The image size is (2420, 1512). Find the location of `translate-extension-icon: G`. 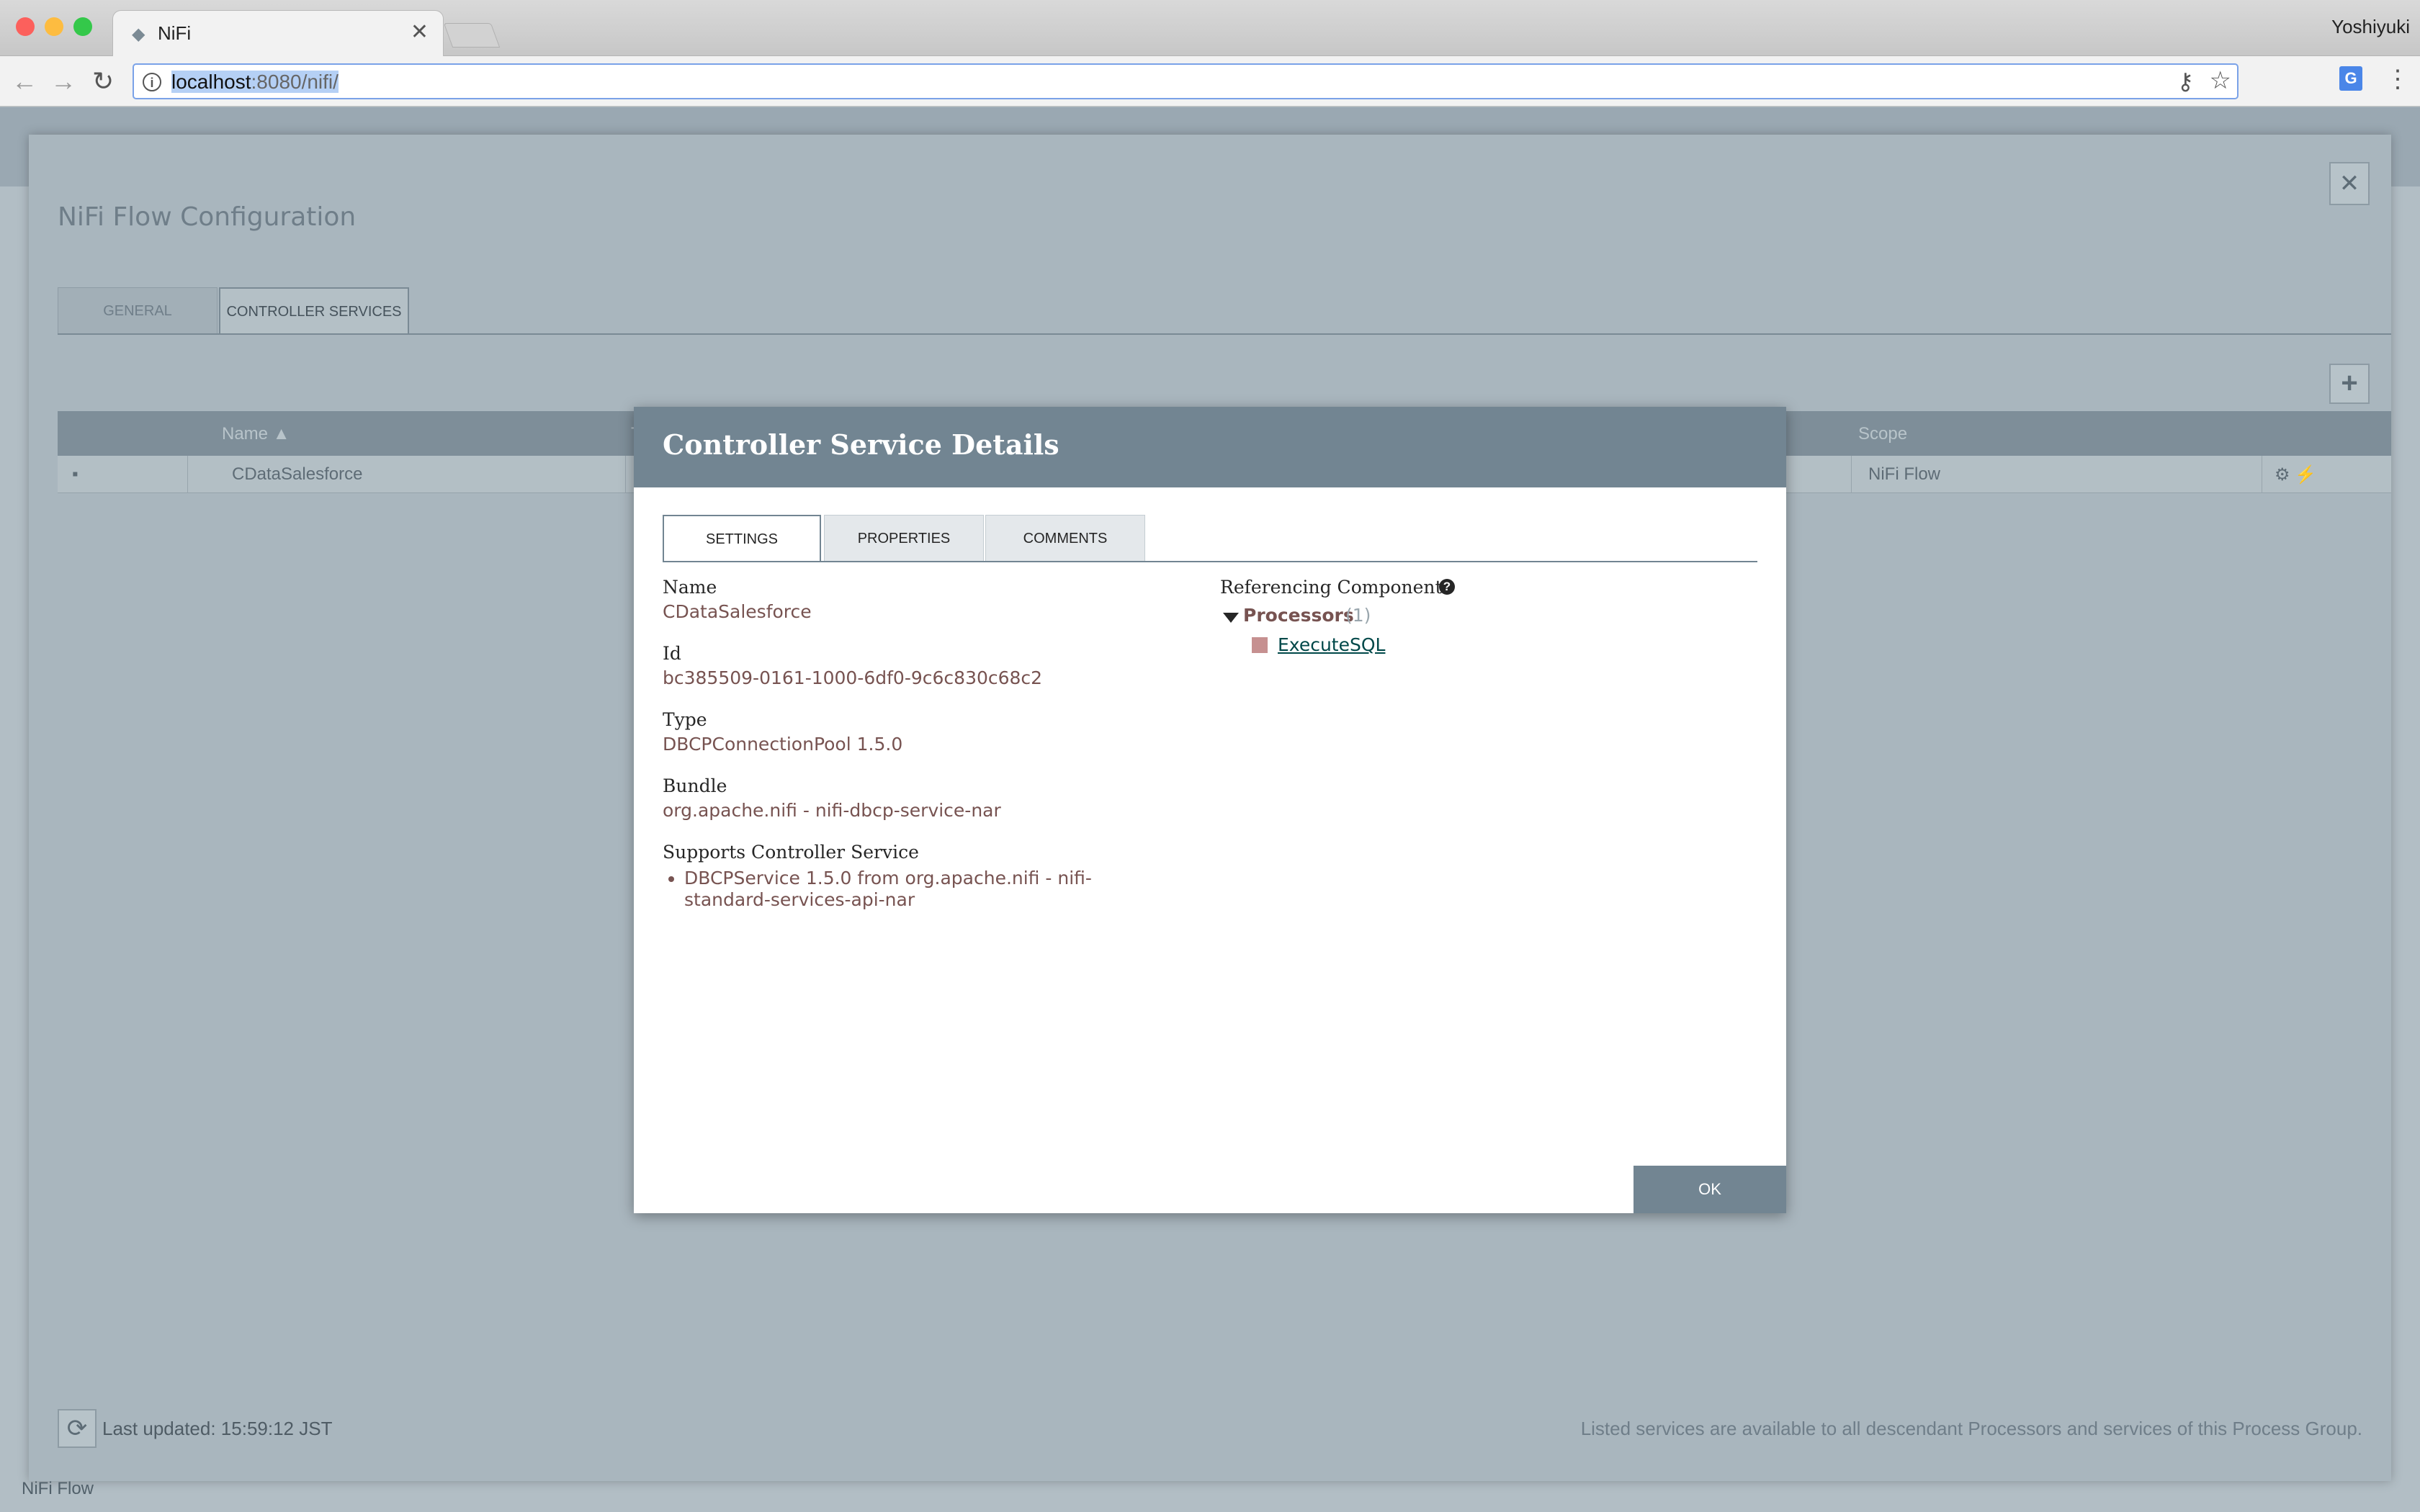

translate-extension-icon: G is located at coordinates (2350, 78).